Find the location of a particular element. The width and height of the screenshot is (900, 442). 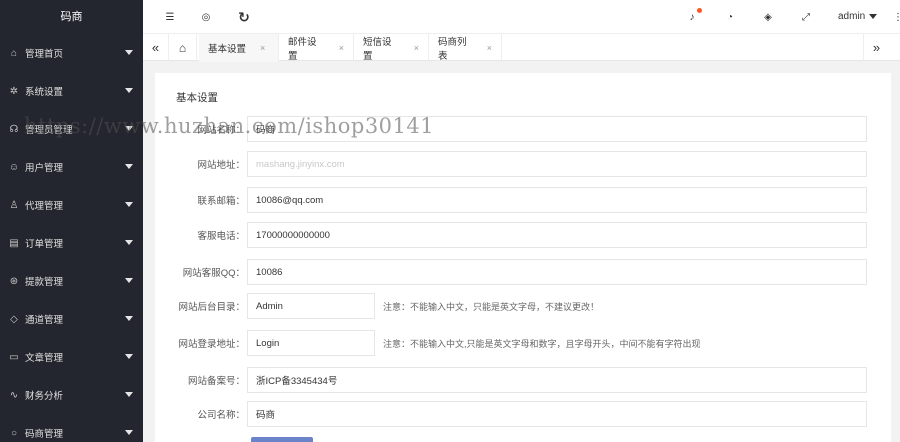

text-field: mashang.jinyinx.com is located at coordinates (557, 164).